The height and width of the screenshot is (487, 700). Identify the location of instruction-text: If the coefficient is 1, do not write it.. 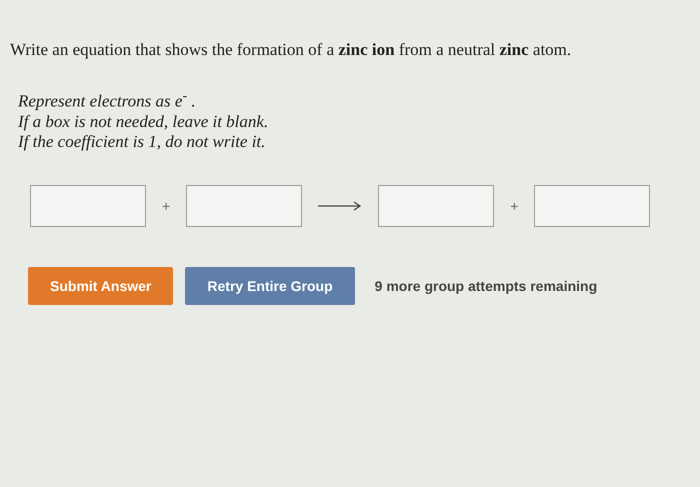
(142, 142).